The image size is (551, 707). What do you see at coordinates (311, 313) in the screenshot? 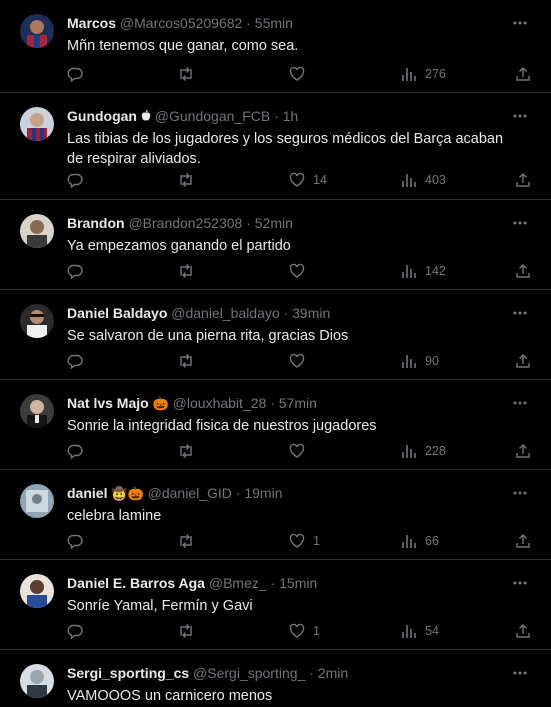
I see `timestamp: 39min` at bounding box center [311, 313].